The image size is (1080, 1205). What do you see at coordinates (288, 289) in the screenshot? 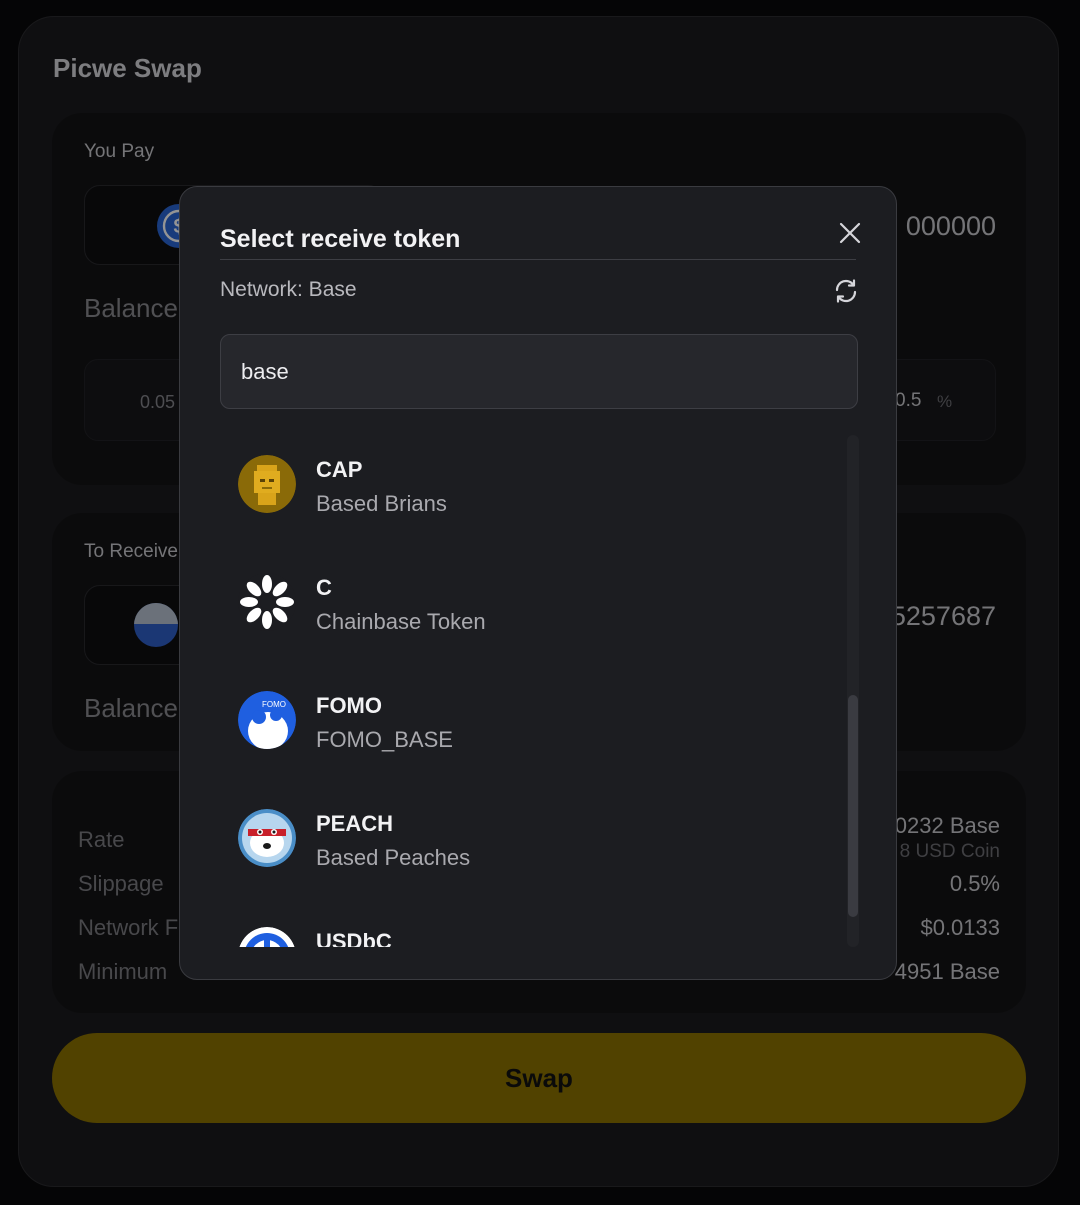
I see `network-label: Network: Base` at bounding box center [288, 289].